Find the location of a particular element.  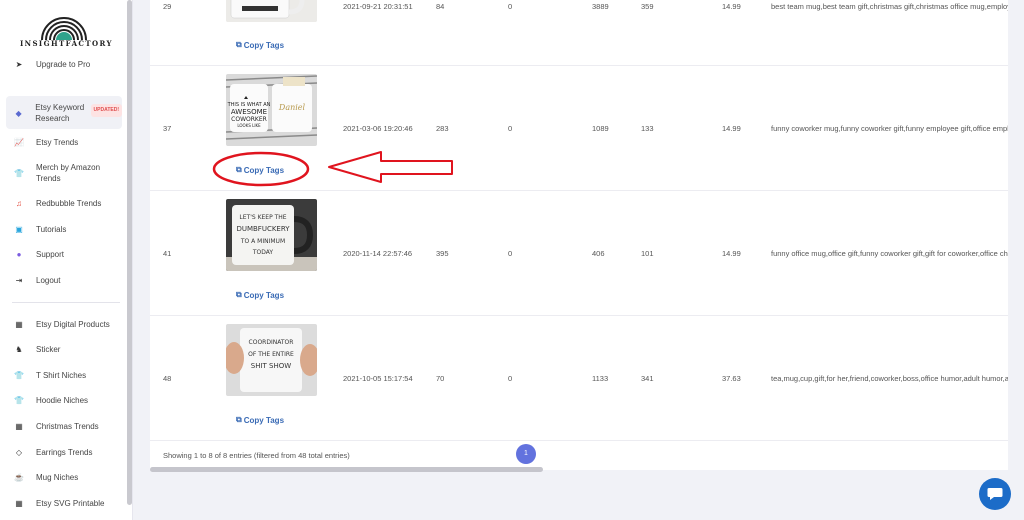

sidebar-item-mug-niches: ☕ Mug Niches is located at coordinates (64, 477).